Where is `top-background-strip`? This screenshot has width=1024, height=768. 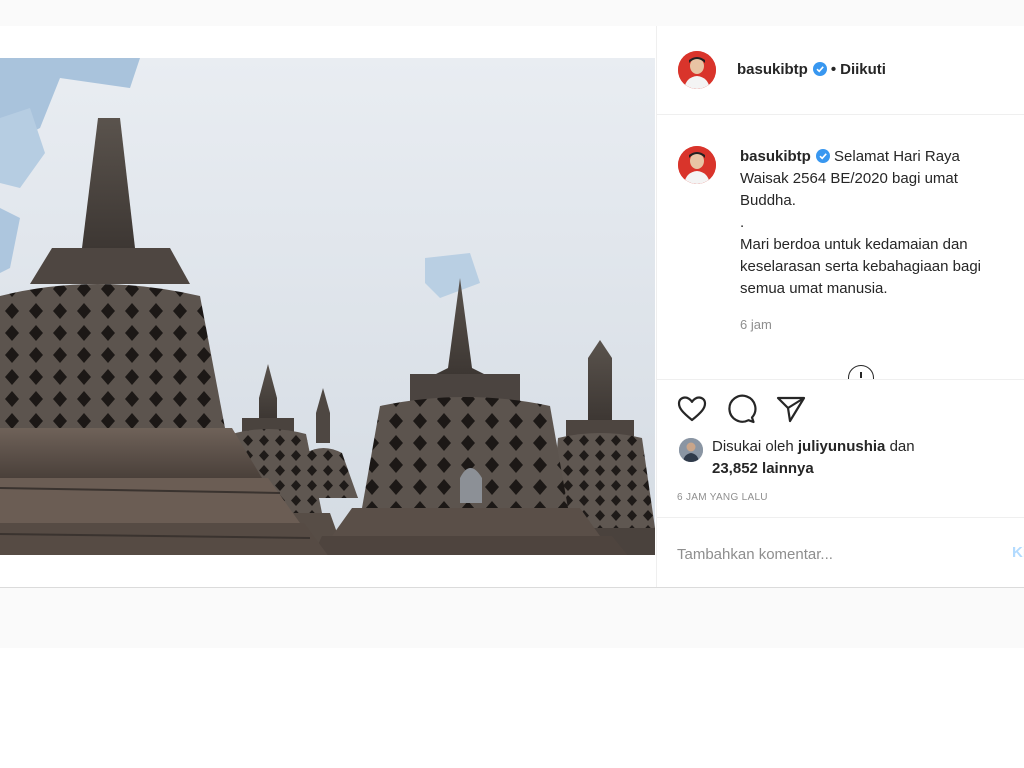 top-background-strip is located at coordinates (512, 13).